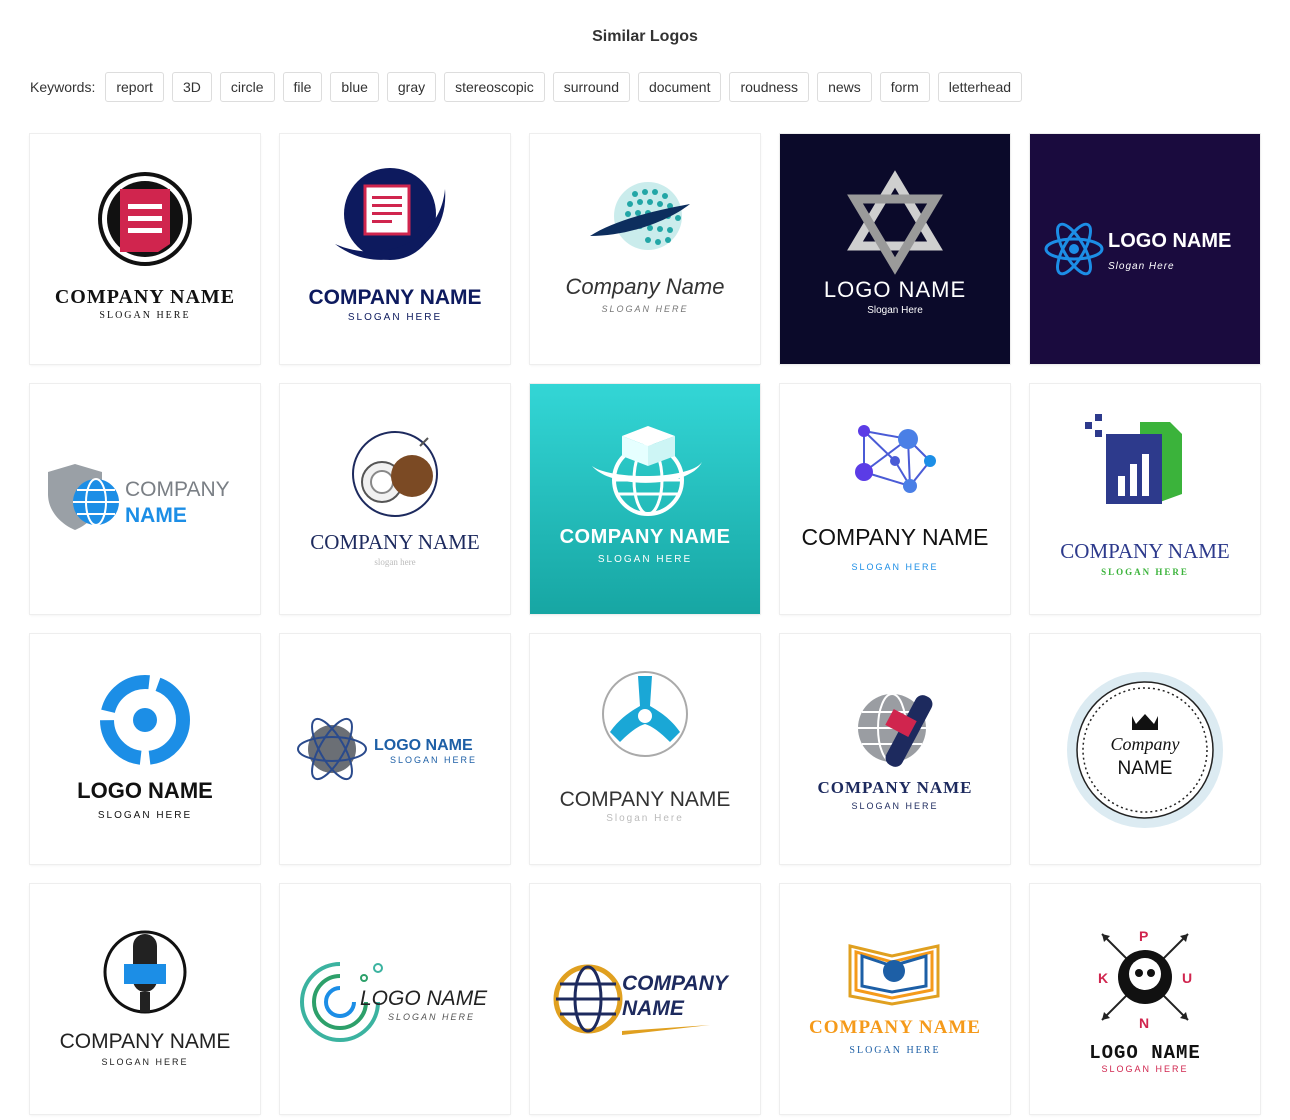  Describe the element at coordinates (895, 459) in the screenshot. I see `network-nodes-icon` at that location.